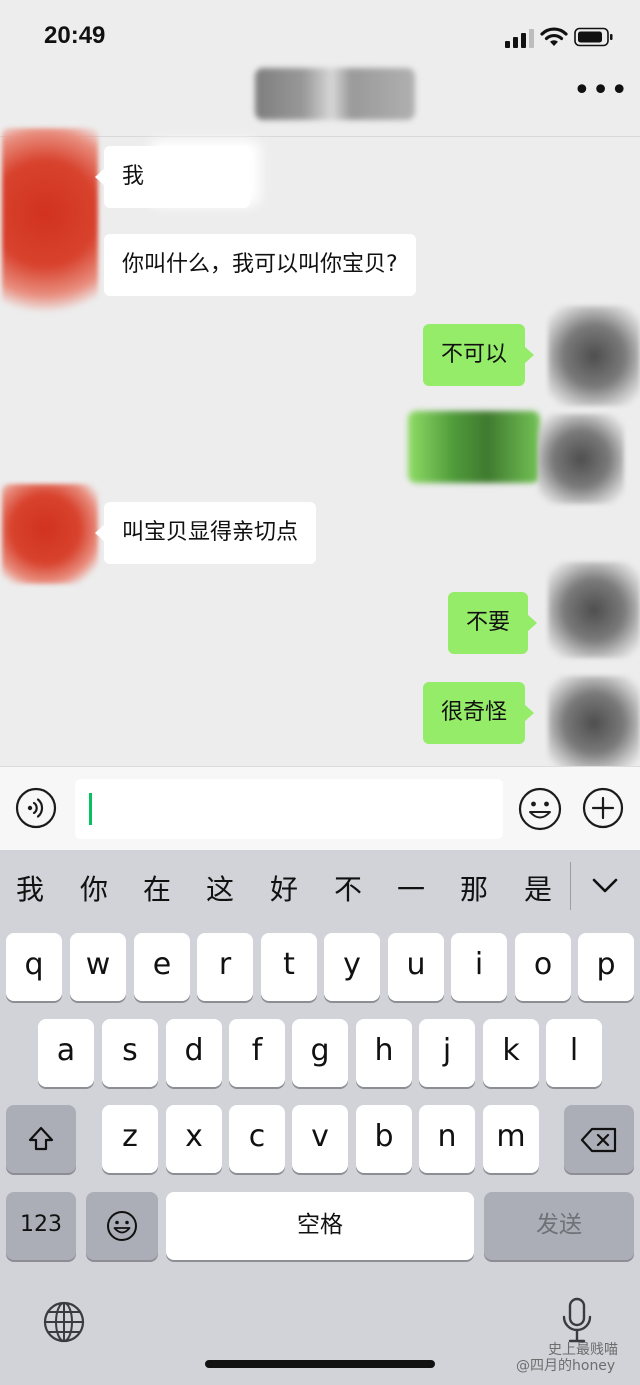 This screenshot has width=640, height=1385. What do you see at coordinates (320, 887) in the screenshot?
I see `candidate-bar: 我 你 在 这 好 不 一 那 是` at bounding box center [320, 887].